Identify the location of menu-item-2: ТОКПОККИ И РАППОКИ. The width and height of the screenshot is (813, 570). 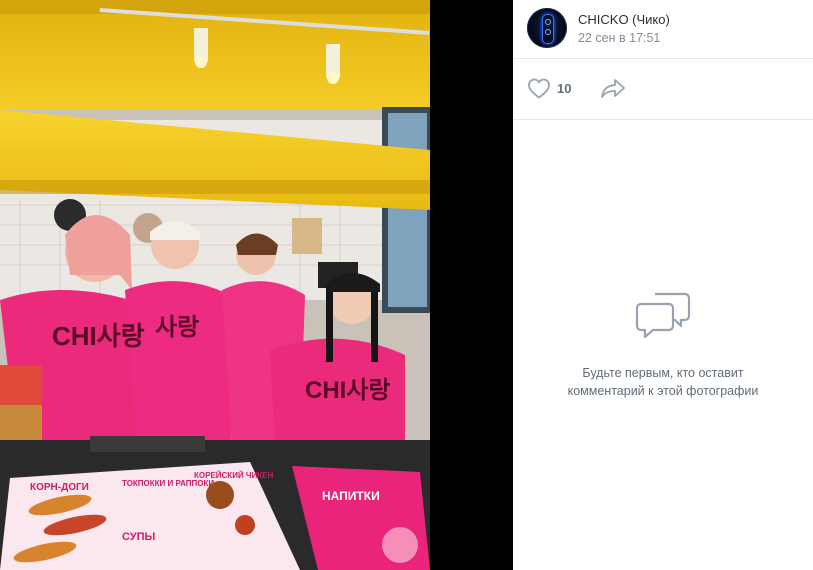
(168, 483).